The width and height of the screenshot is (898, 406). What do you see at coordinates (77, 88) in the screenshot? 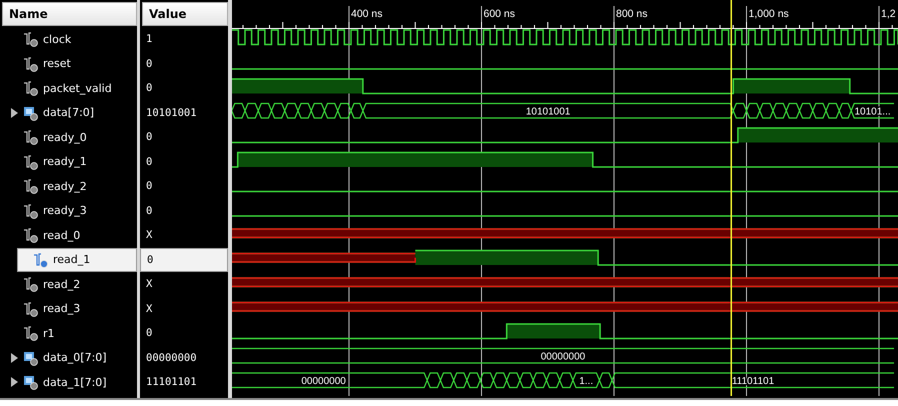
I see `signal-name: packet_valid` at bounding box center [77, 88].